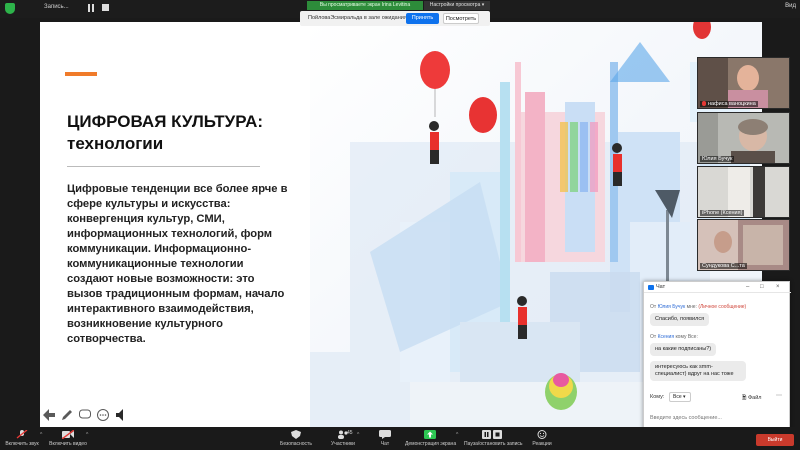 This screenshot has width=800, height=450. I want to click on unmute-button: Включить звук, so click(22, 438).